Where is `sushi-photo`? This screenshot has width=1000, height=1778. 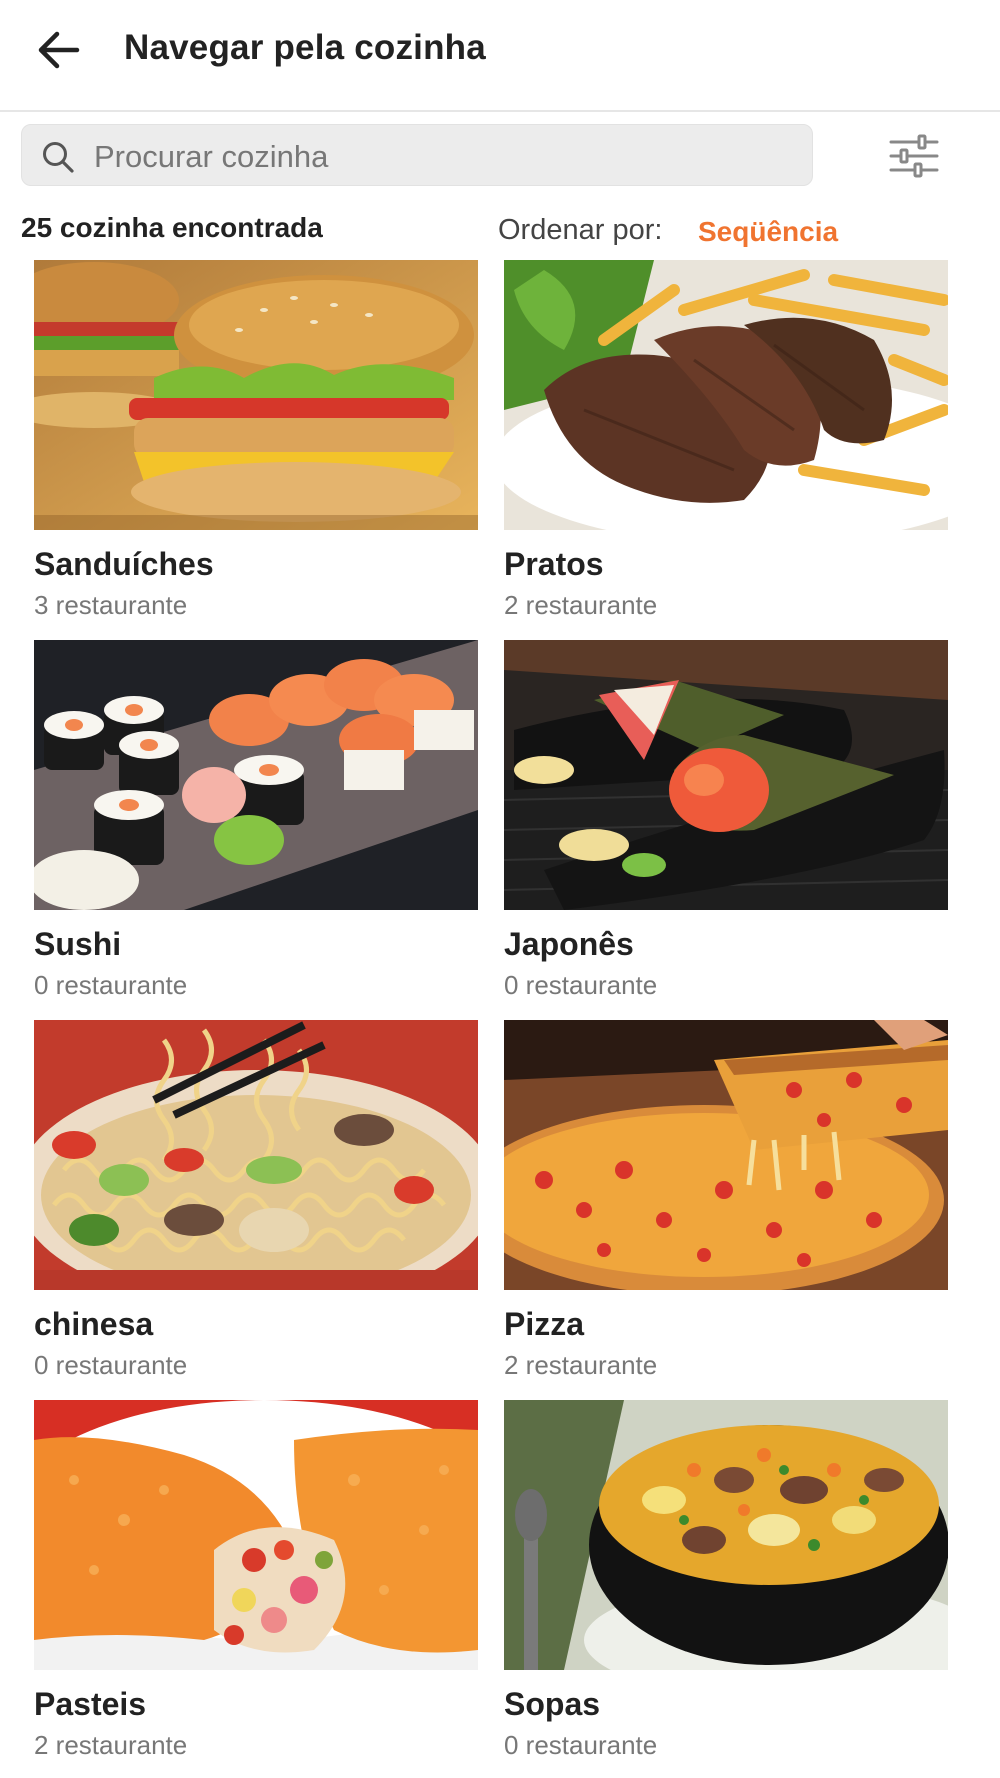 sushi-photo is located at coordinates (256, 775).